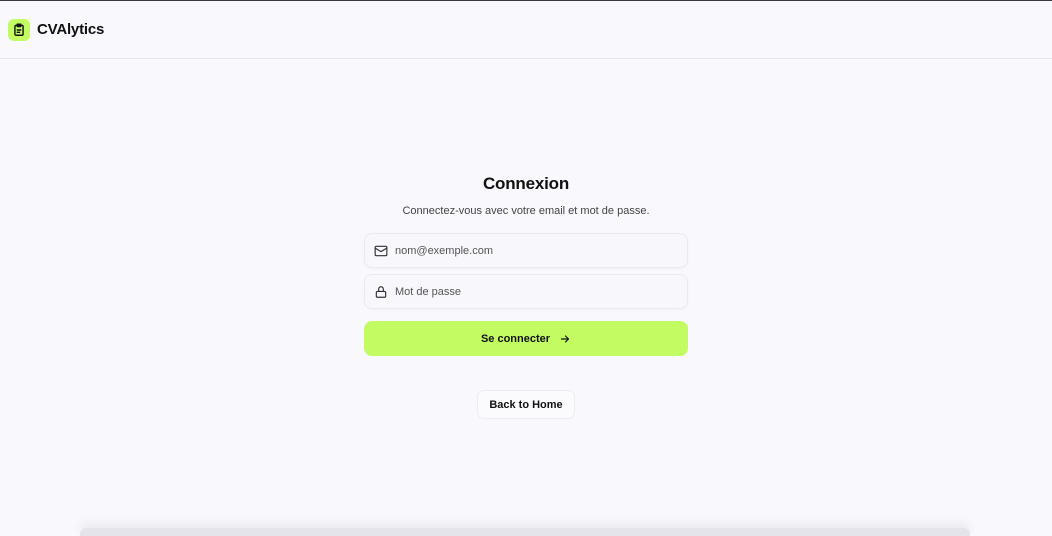 This screenshot has height=536, width=1052. I want to click on back-to-home-button: Back to Home, so click(526, 404).